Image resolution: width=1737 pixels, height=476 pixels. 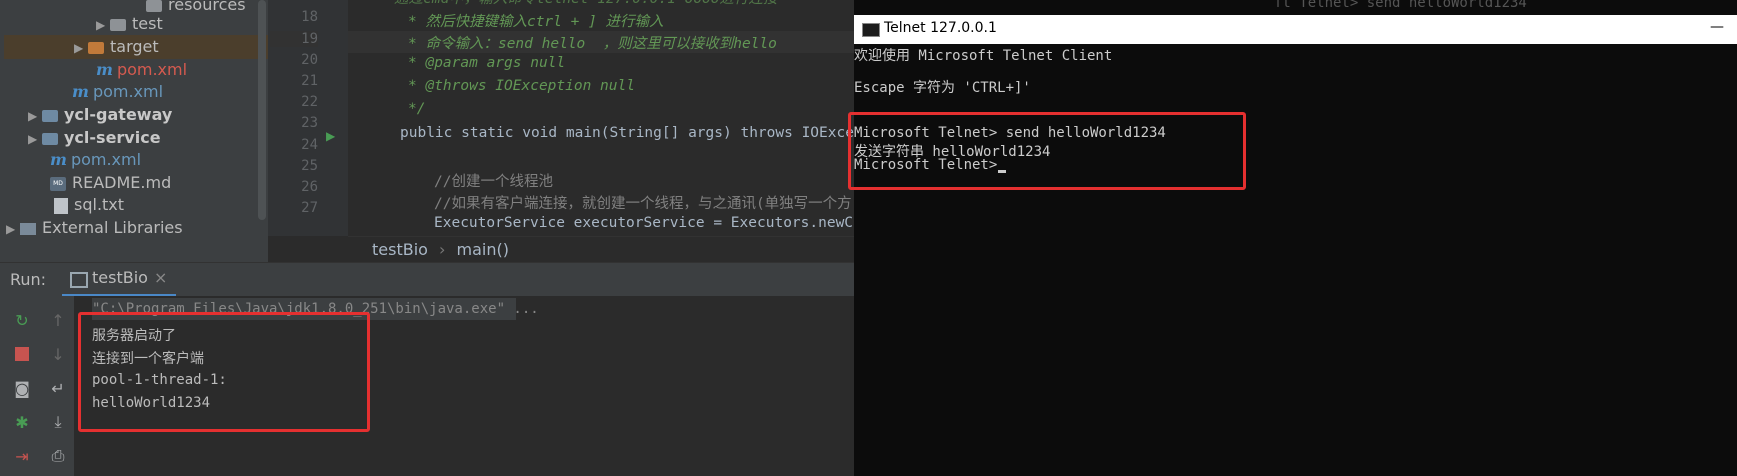 What do you see at coordinates (483, 249) in the screenshot?
I see `breadcrumb-method: main()` at bounding box center [483, 249].